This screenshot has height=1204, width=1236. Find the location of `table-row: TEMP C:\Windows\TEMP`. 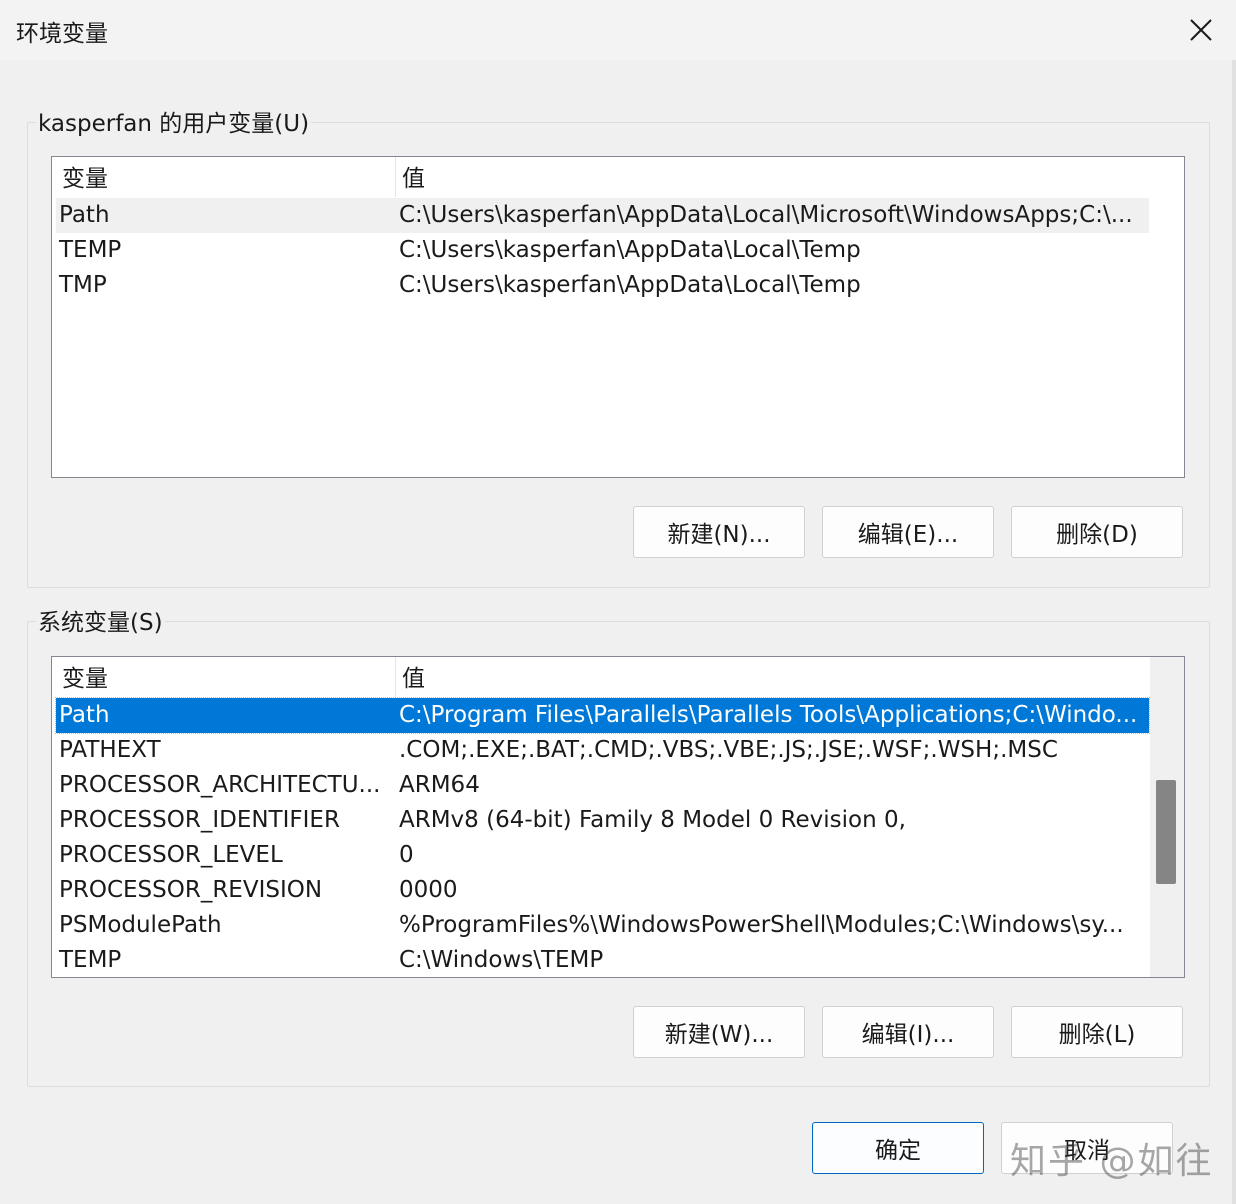

table-row: TEMP C:\Windows\TEMP is located at coordinates (602, 960).